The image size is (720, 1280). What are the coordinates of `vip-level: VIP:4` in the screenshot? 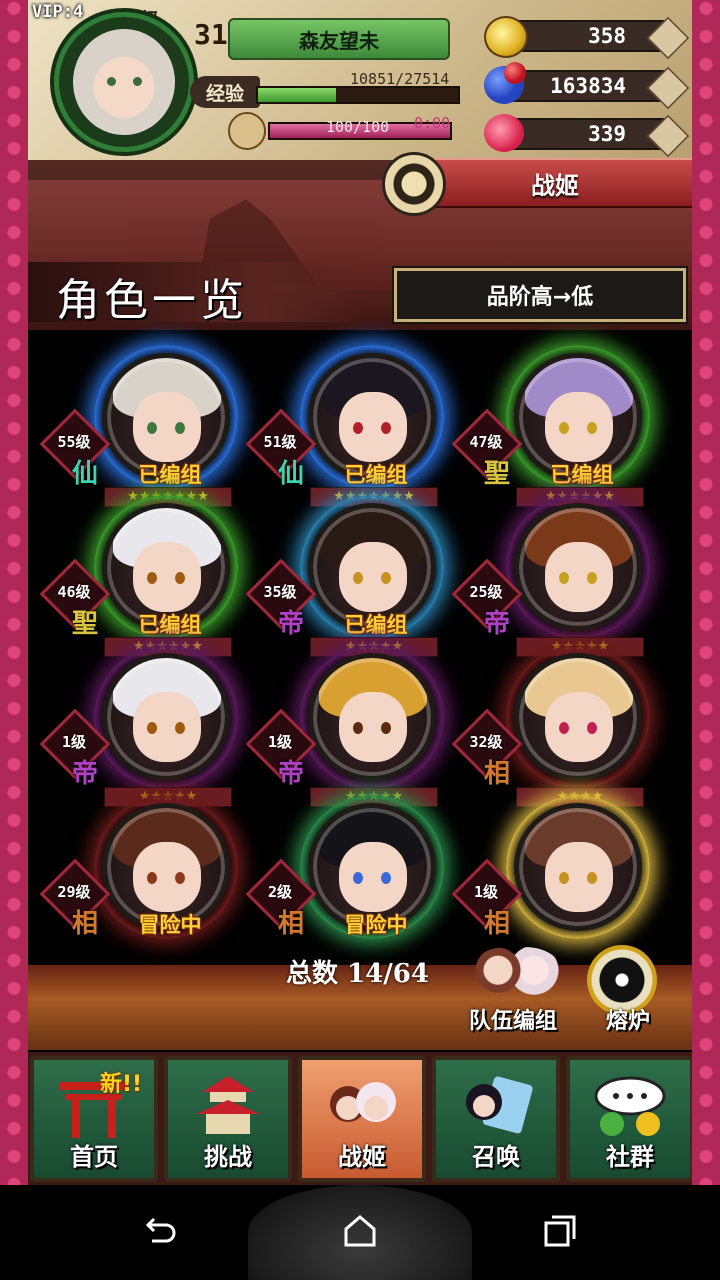 It's located at (58, 12).